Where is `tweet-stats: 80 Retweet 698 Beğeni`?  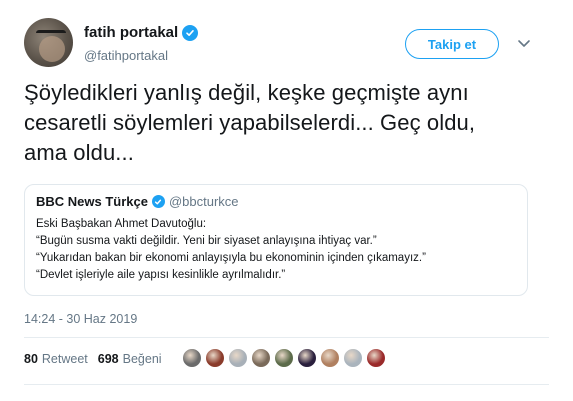 tweet-stats: 80 Retweet 698 Beğeni is located at coordinates (93, 359).